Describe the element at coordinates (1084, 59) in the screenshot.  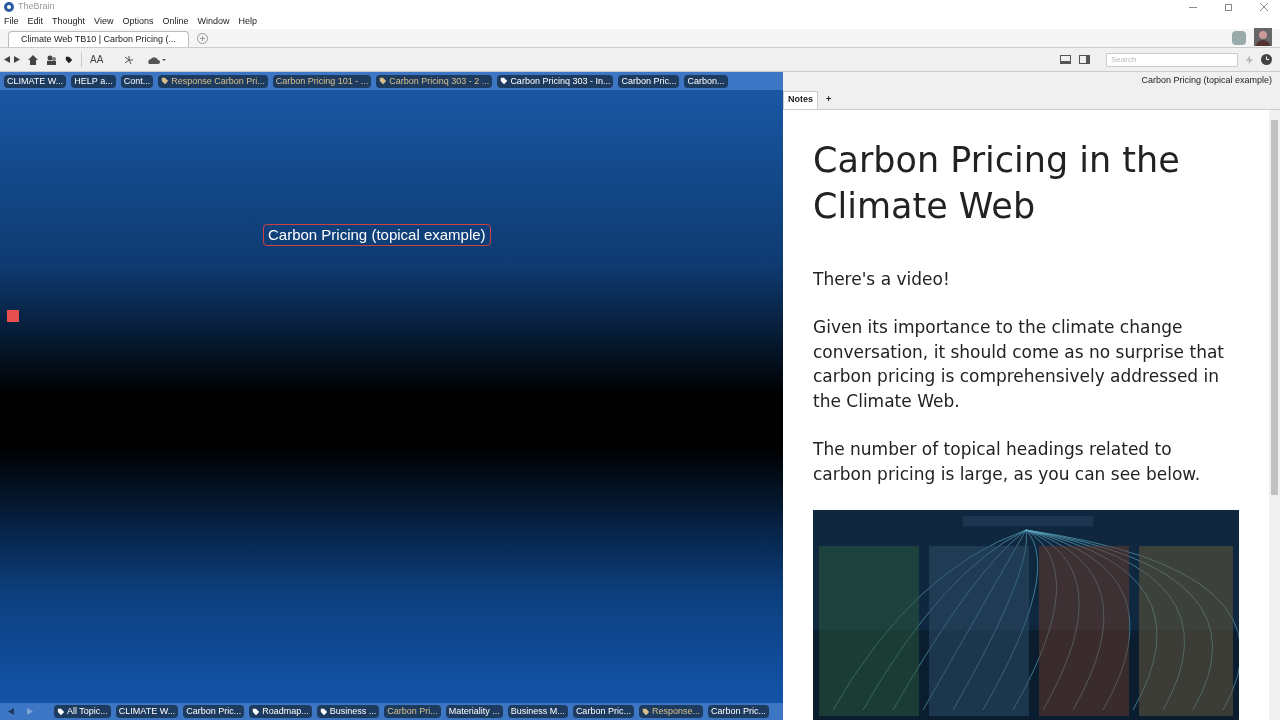
I see `side-panel-icon` at that location.